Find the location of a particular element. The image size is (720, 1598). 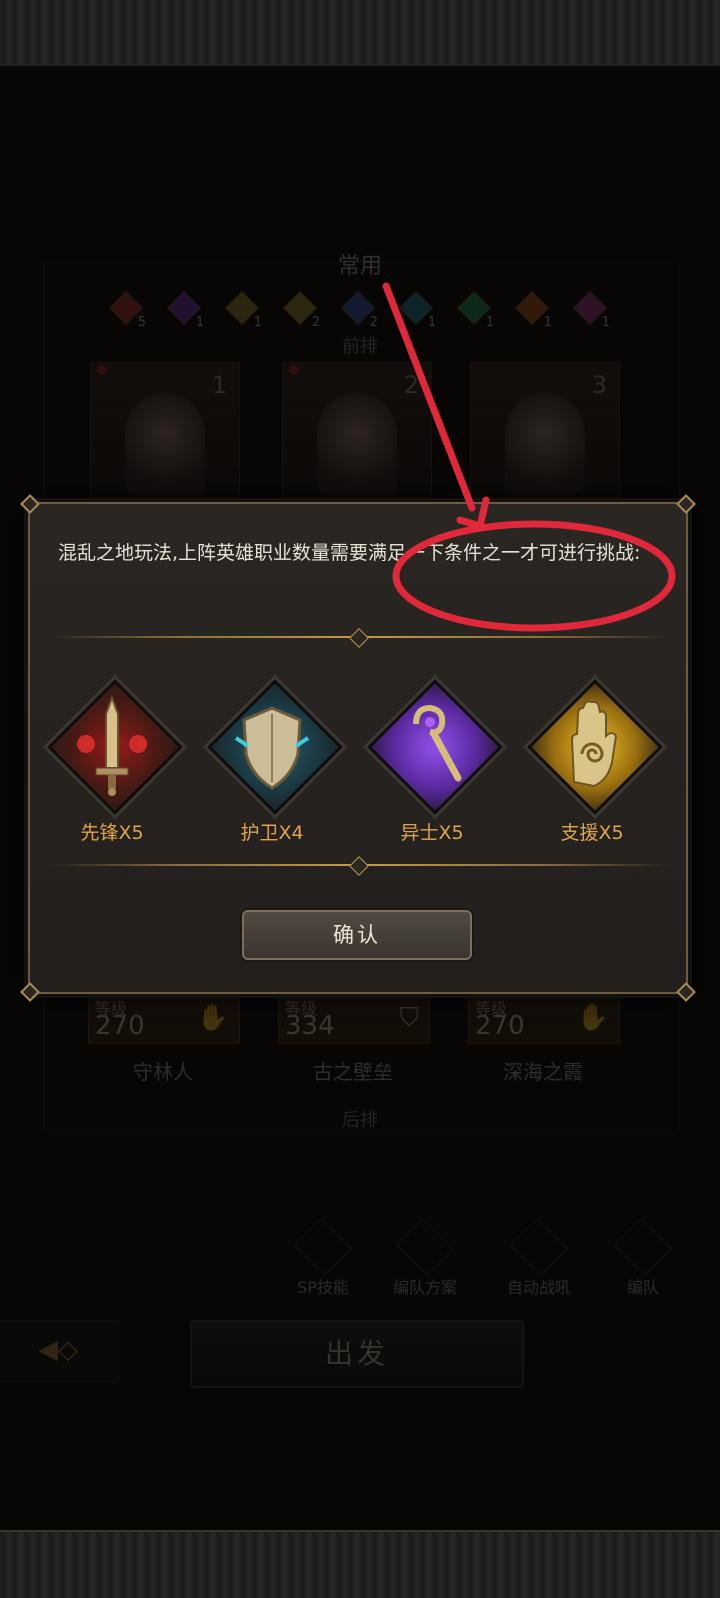

dialog-message: 混乱之地玩法,上阵英雄职业数量需要满足一下条件之一才可进行挑战: is located at coordinates (349, 553).